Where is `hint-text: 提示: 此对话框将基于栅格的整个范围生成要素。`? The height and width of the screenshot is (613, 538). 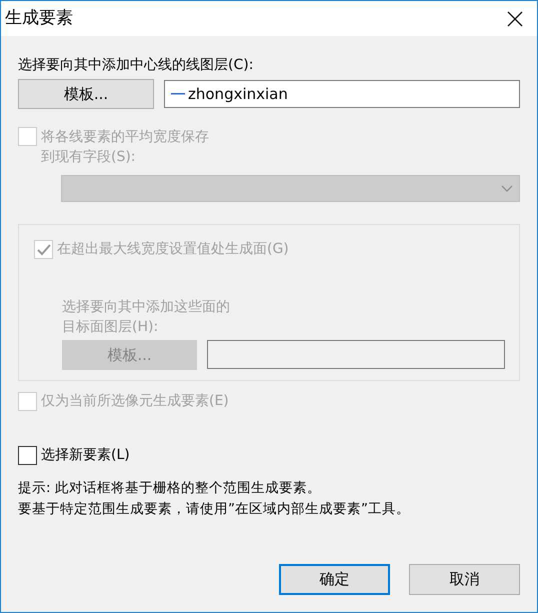 hint-text: 提示: 此对话框将基于栅格的整个范围生成要素。 is located at coordinates (170, 488).